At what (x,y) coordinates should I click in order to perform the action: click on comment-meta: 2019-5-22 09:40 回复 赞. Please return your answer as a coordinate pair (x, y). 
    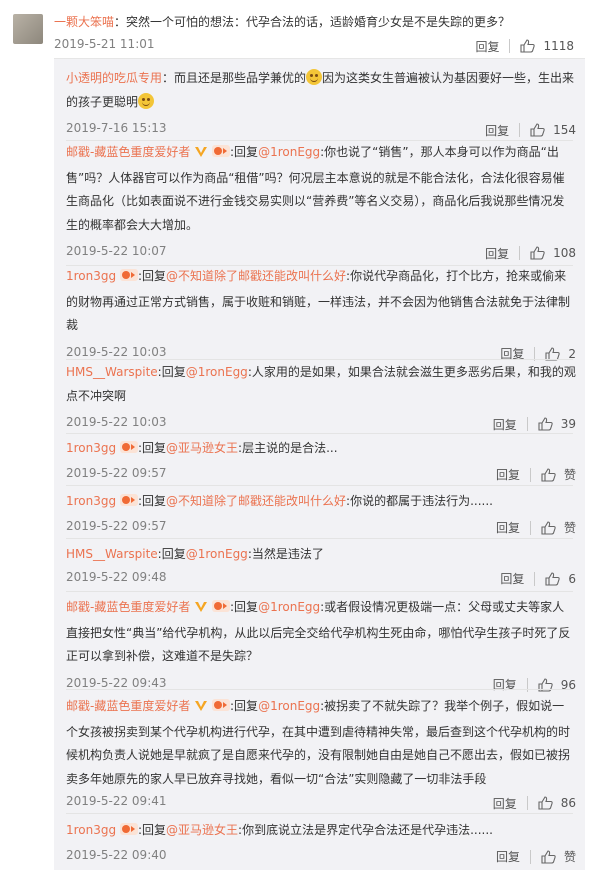
    Looking at the image, I should click on (321, 857).